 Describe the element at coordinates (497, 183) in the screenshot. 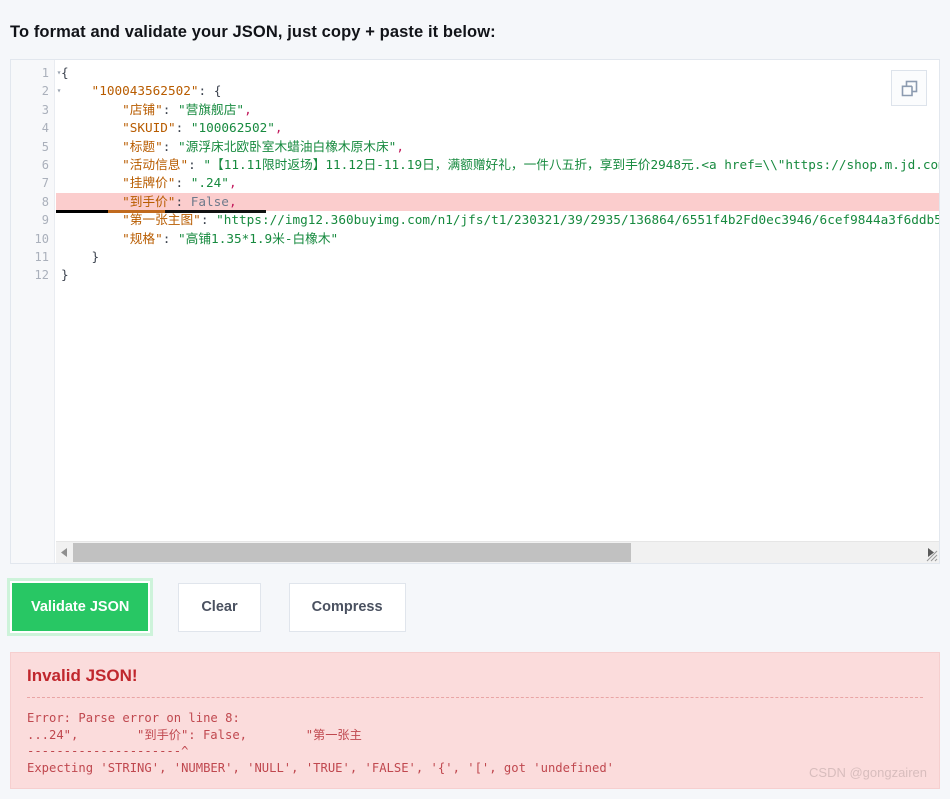

I see `code-line-7: "挂牌价": ".24",` at that location.